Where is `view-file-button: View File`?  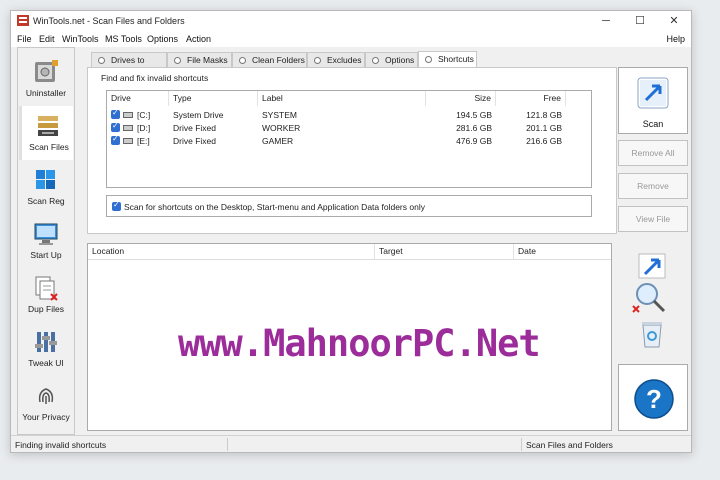 view-file-button: View File is located at coordinates (653, 219).